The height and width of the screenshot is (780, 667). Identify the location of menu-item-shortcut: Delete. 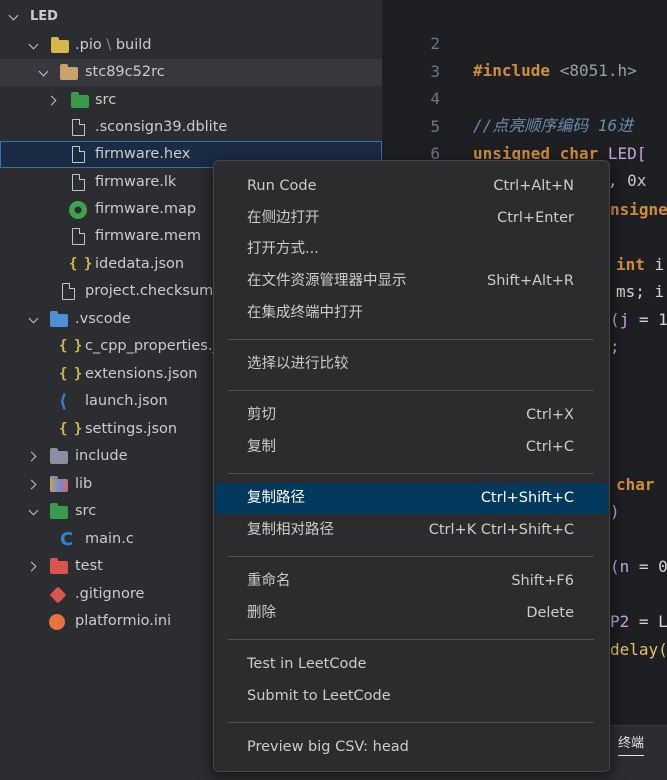
(550, 613).